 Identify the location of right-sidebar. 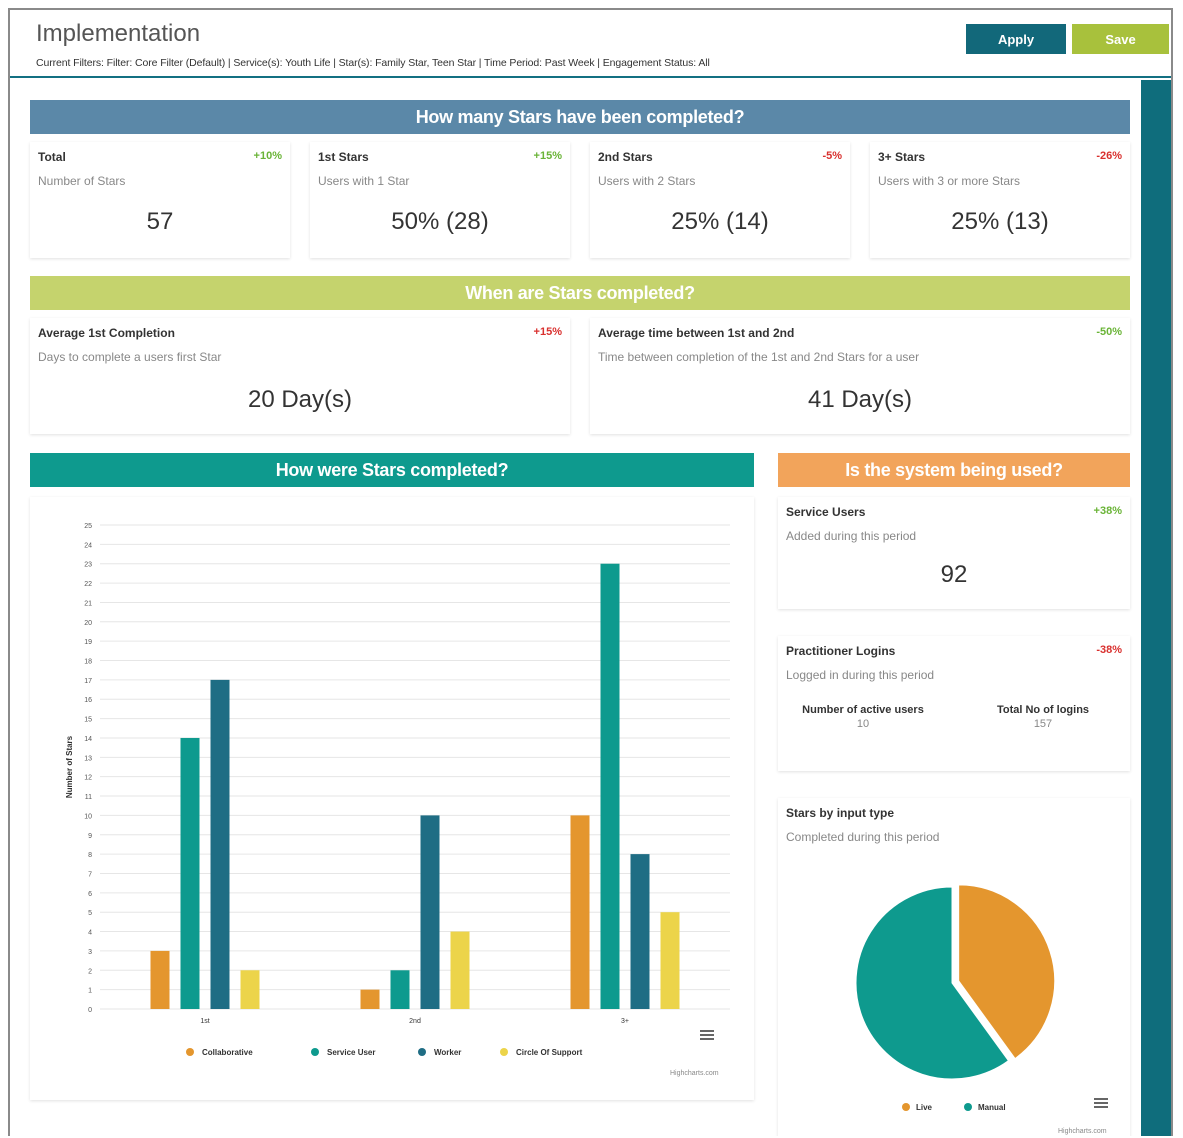
(1156, 608).